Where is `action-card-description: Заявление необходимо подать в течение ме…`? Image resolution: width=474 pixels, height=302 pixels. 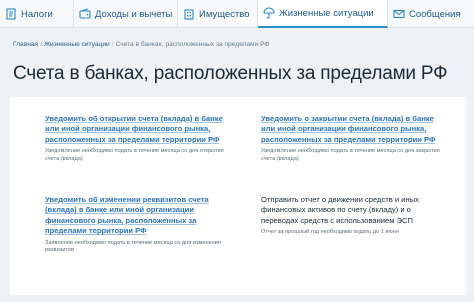
action-card-description: Заявление необходимо подать в течение ме… is located at coordinates (133, 246).